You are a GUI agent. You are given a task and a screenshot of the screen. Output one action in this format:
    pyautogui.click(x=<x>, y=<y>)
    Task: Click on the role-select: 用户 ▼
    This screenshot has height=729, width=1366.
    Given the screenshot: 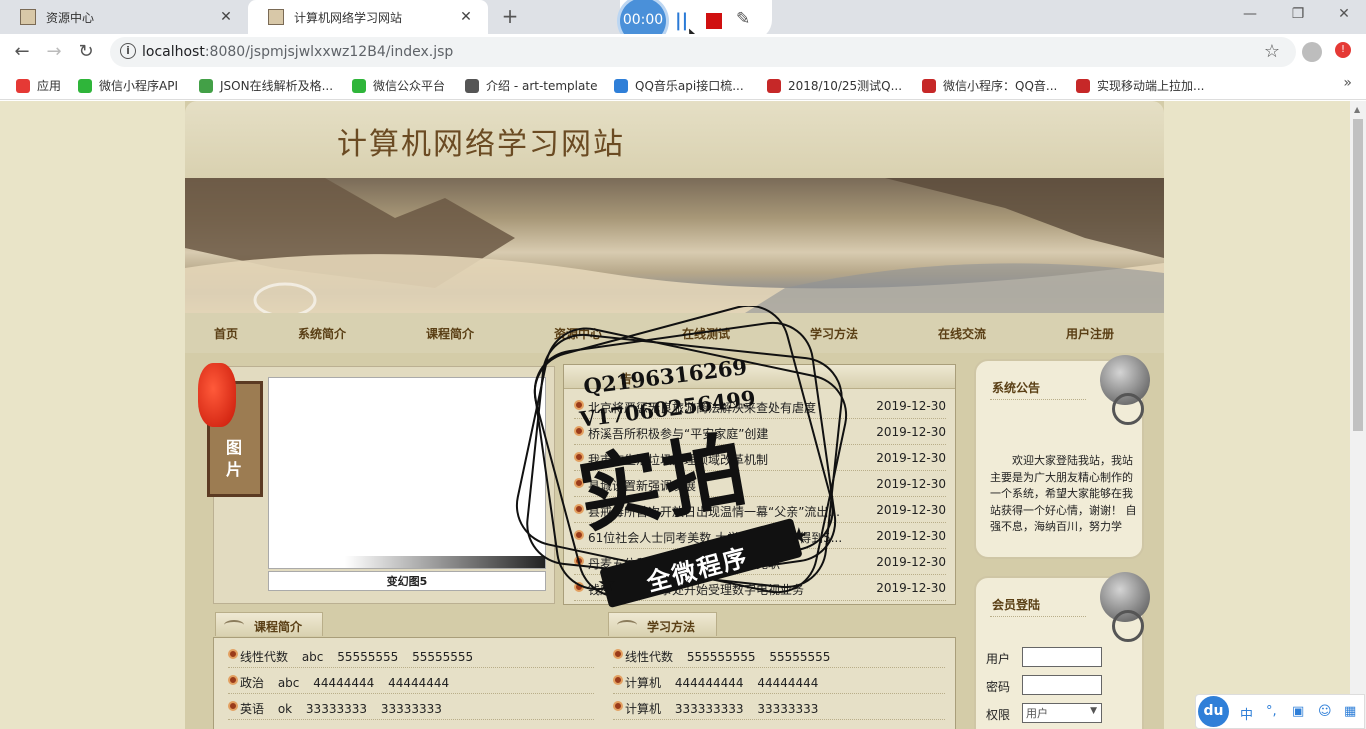 What is the action you would take?
    pyautogui.click(x=1062, y=713)
    